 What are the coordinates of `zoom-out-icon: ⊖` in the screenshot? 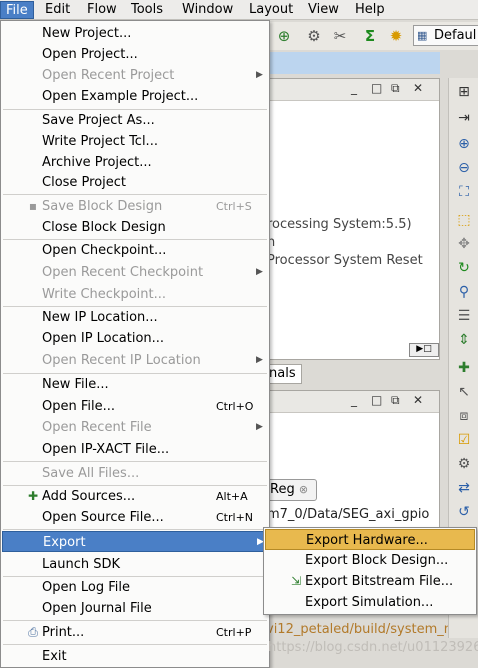 It's located at (464, 168).